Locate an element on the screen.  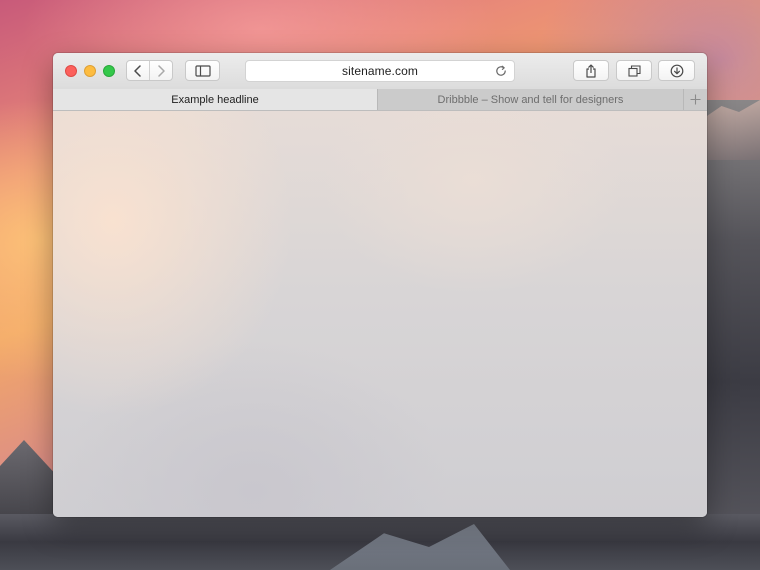
navigation-buttons is located at coordinates (149, 70).